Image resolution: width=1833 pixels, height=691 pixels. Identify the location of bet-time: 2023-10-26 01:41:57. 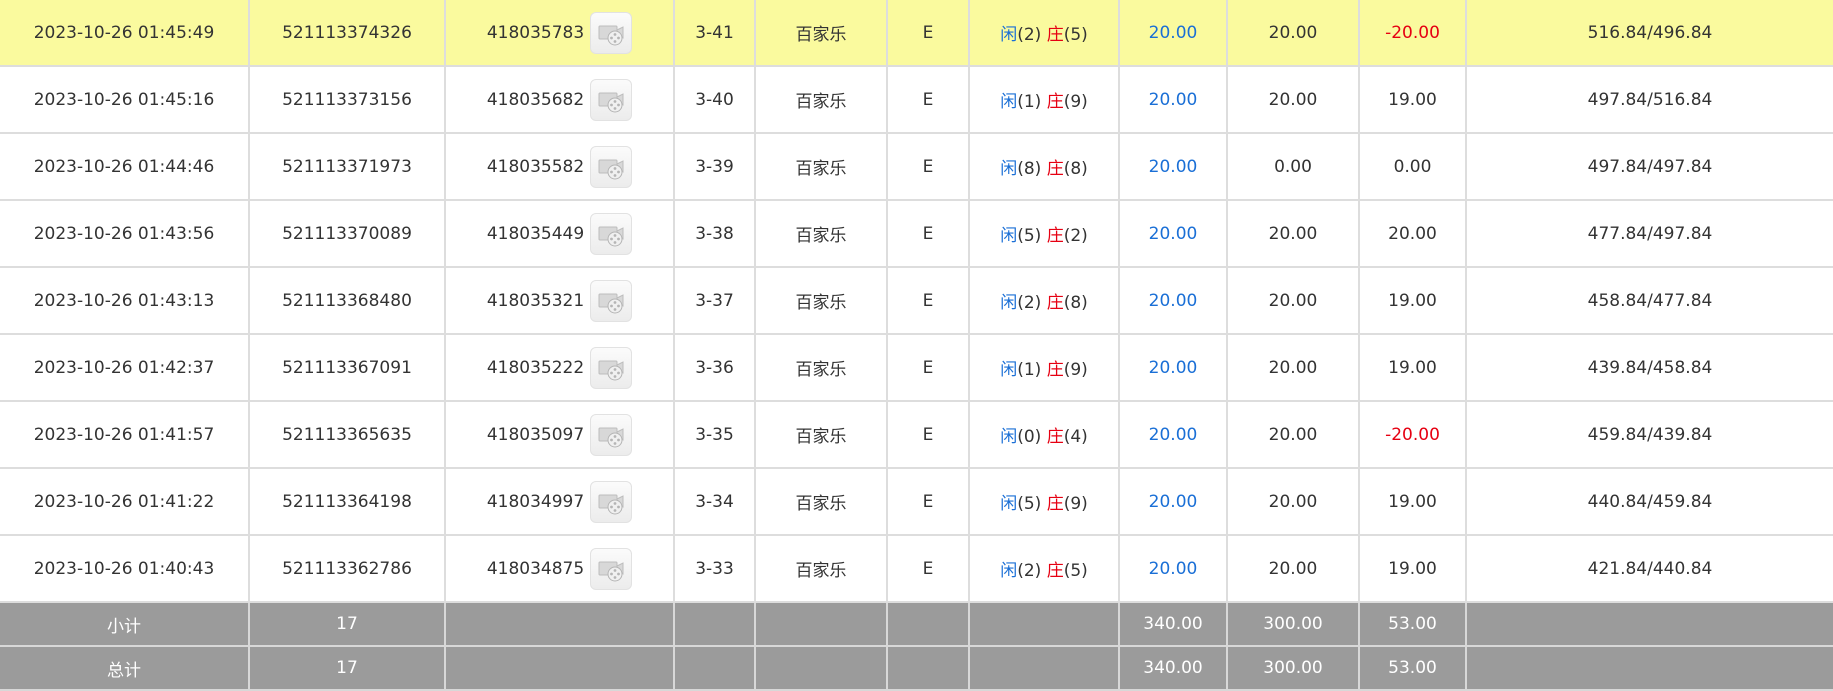
(125, 435).